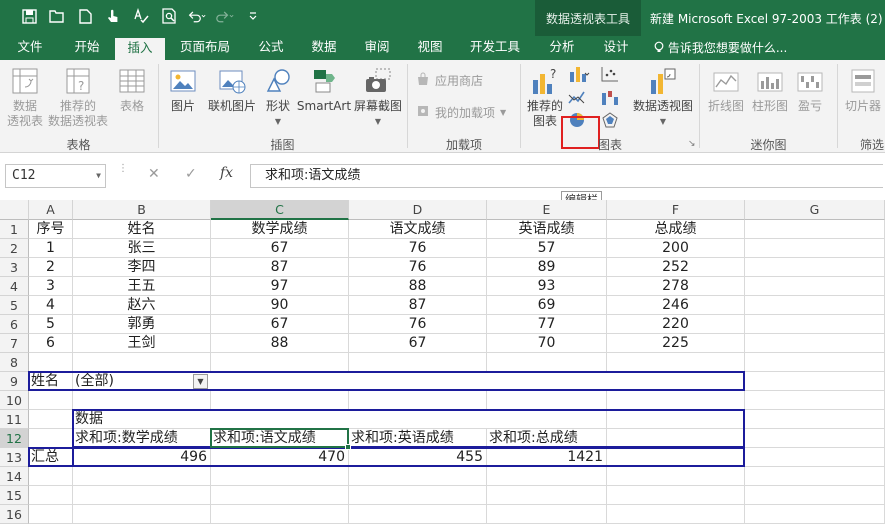 The height and width of the screenshot is (526, 885). I want to click on my-addins-button: 我的加载项 ▼, so click(461, 112).